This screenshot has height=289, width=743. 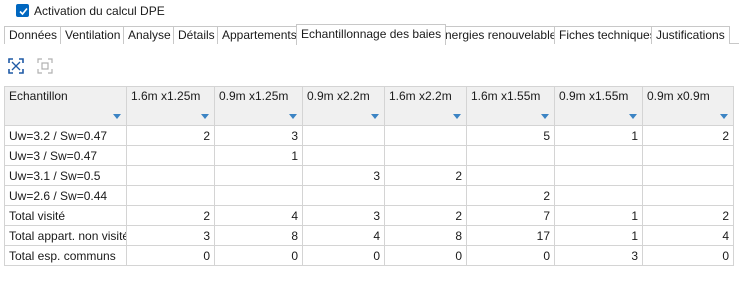 I want to click on row-label: Total visité, so click(x=65, y=215).